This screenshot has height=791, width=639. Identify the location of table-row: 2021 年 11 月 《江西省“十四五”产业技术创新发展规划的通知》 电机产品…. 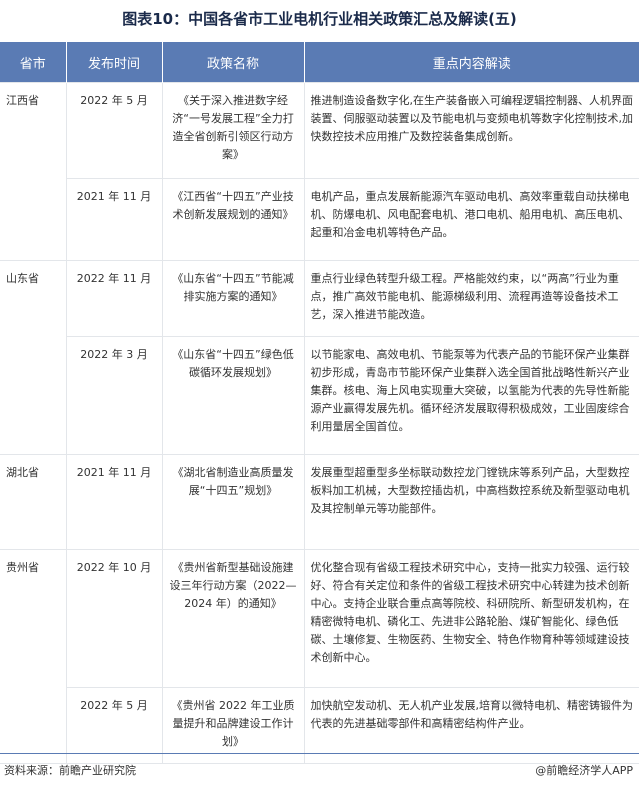
(319, 219).